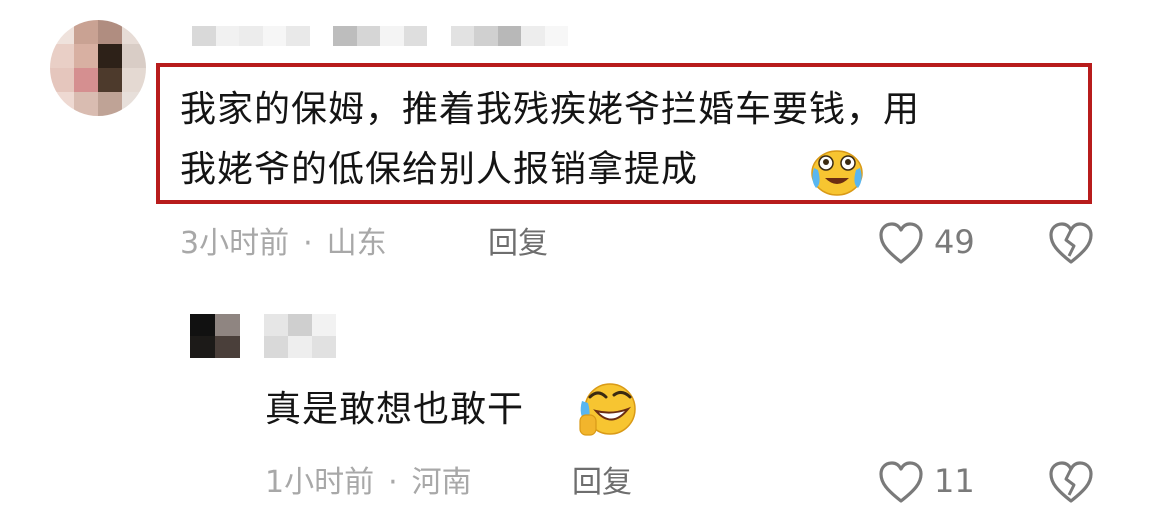 This screenshot has width=1152, height=521. Describe the element at coordinates (441, 482) in the screenshot. I see `location: 河南` at that location.